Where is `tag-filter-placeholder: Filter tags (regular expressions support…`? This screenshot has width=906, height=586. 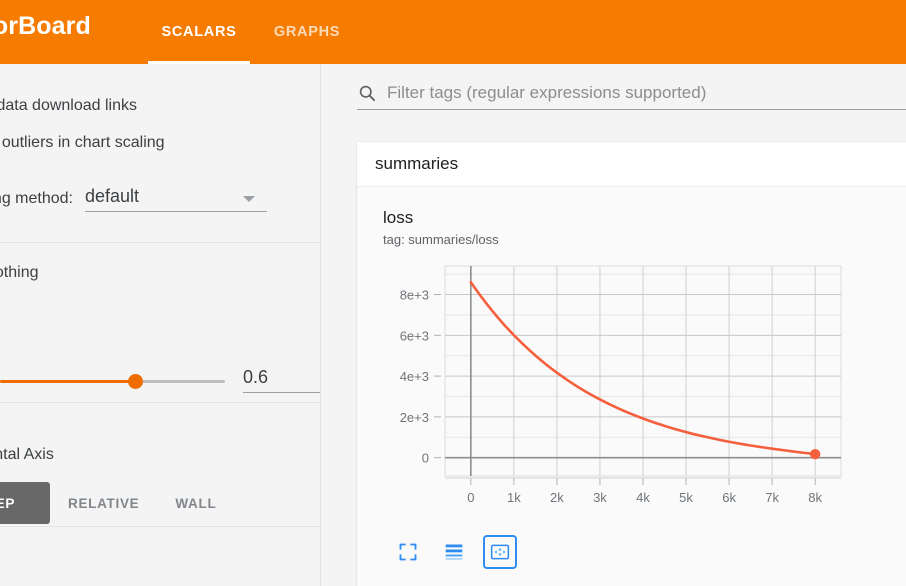
tag-filter-placeholder: Filter tags (regular expressions support… is located at coordinates (547, 92).